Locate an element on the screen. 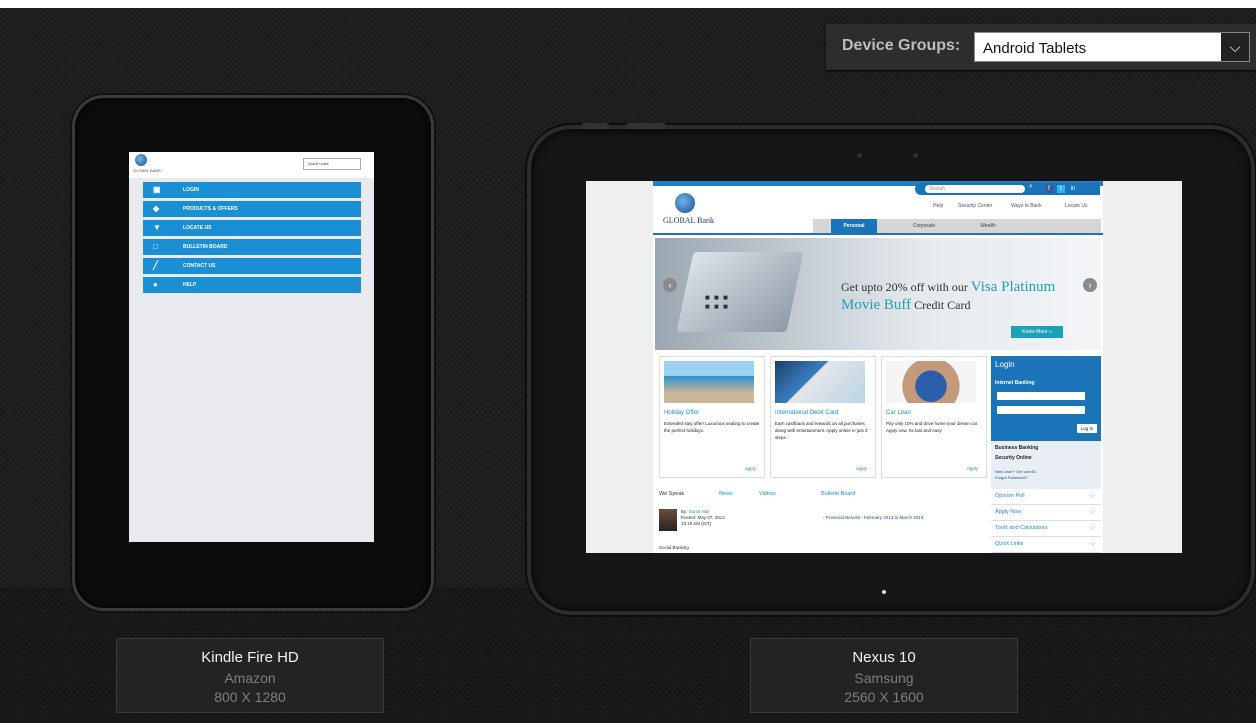 Image resolution: width=1256 pixels, height=723 pixels. sensor-icon is located at coordinates (859, 155).